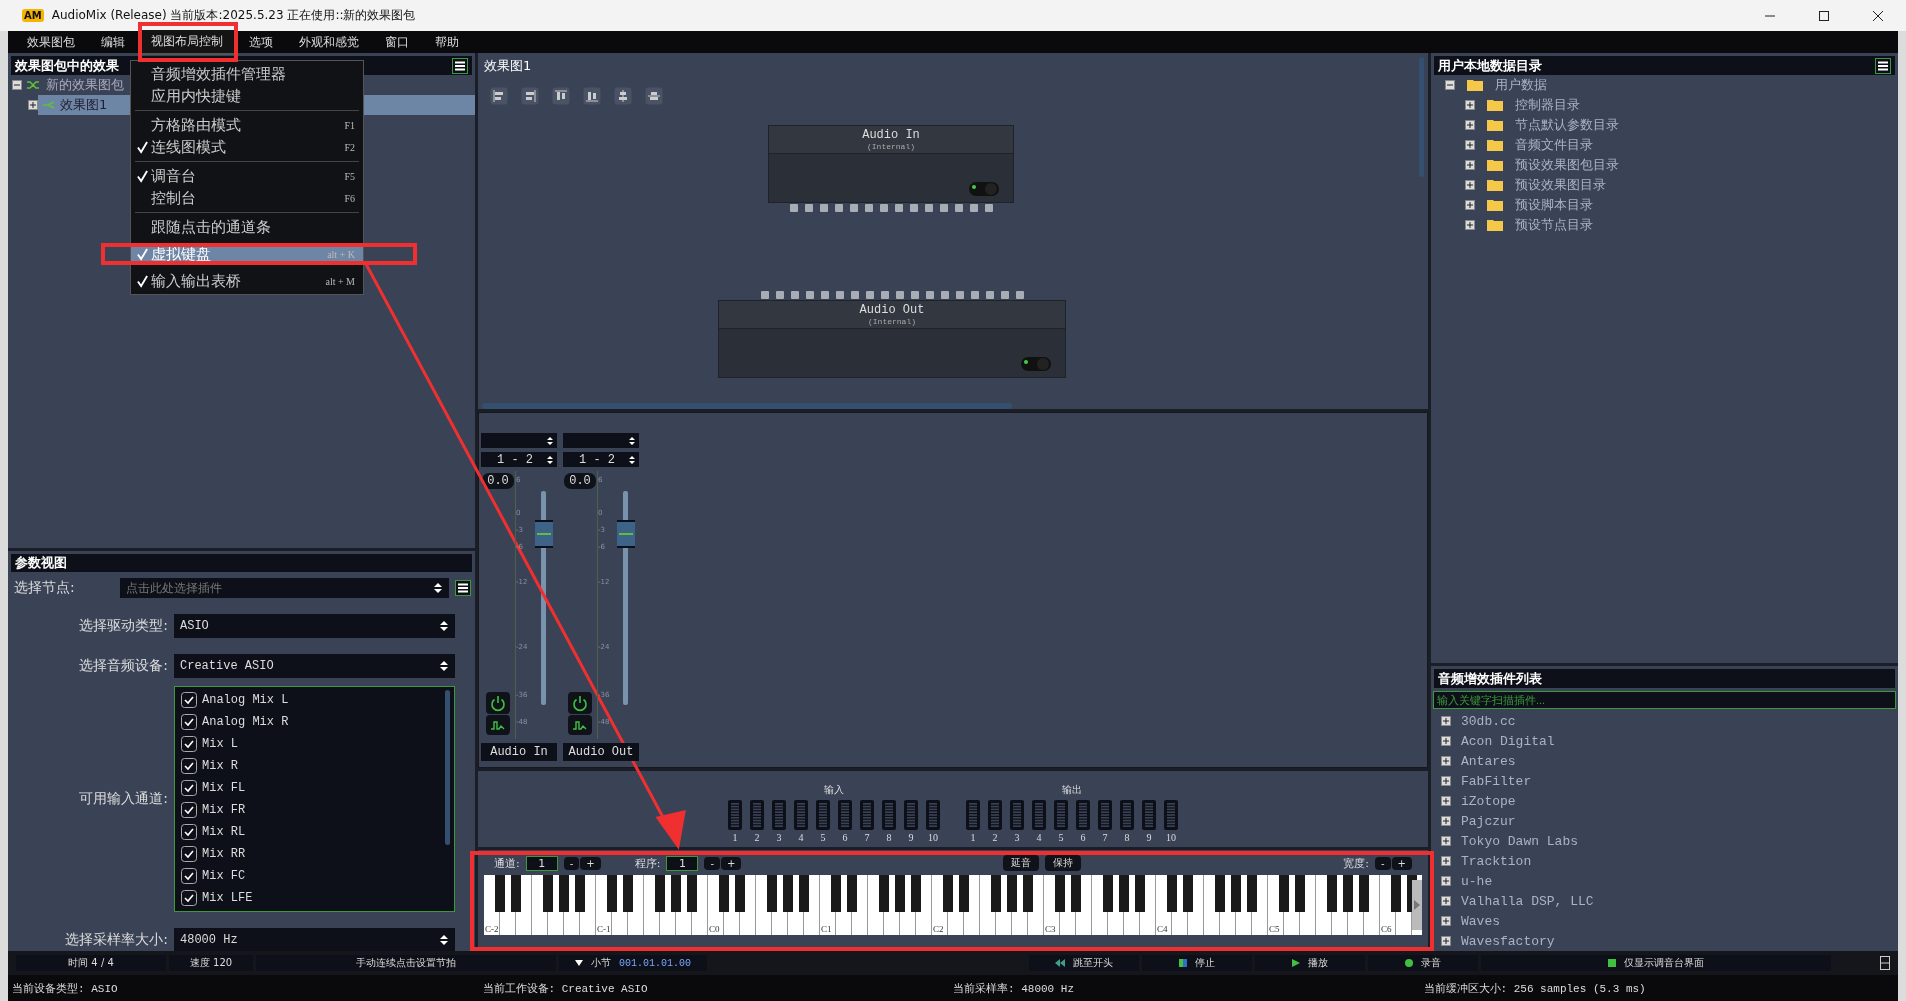 Image resolution: width=1906 pixels, height=1001 pixels. Describe the element at coordinates (604, 929) in the screenshot. I see `octave-label: C-1` at that location.